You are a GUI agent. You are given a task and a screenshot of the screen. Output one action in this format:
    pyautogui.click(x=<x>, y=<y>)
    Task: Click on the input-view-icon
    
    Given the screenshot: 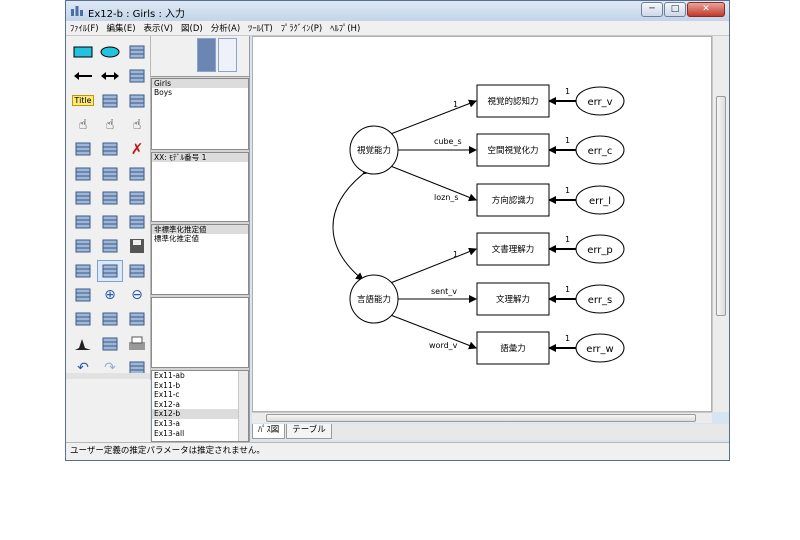 What is the action you would take?
    pyautogui.click(x=206, y=55)
    